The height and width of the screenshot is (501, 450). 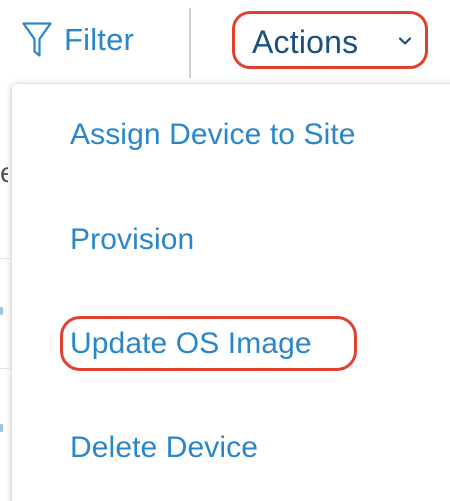 I want to click on filter-icon, so click(x=37, y=39).